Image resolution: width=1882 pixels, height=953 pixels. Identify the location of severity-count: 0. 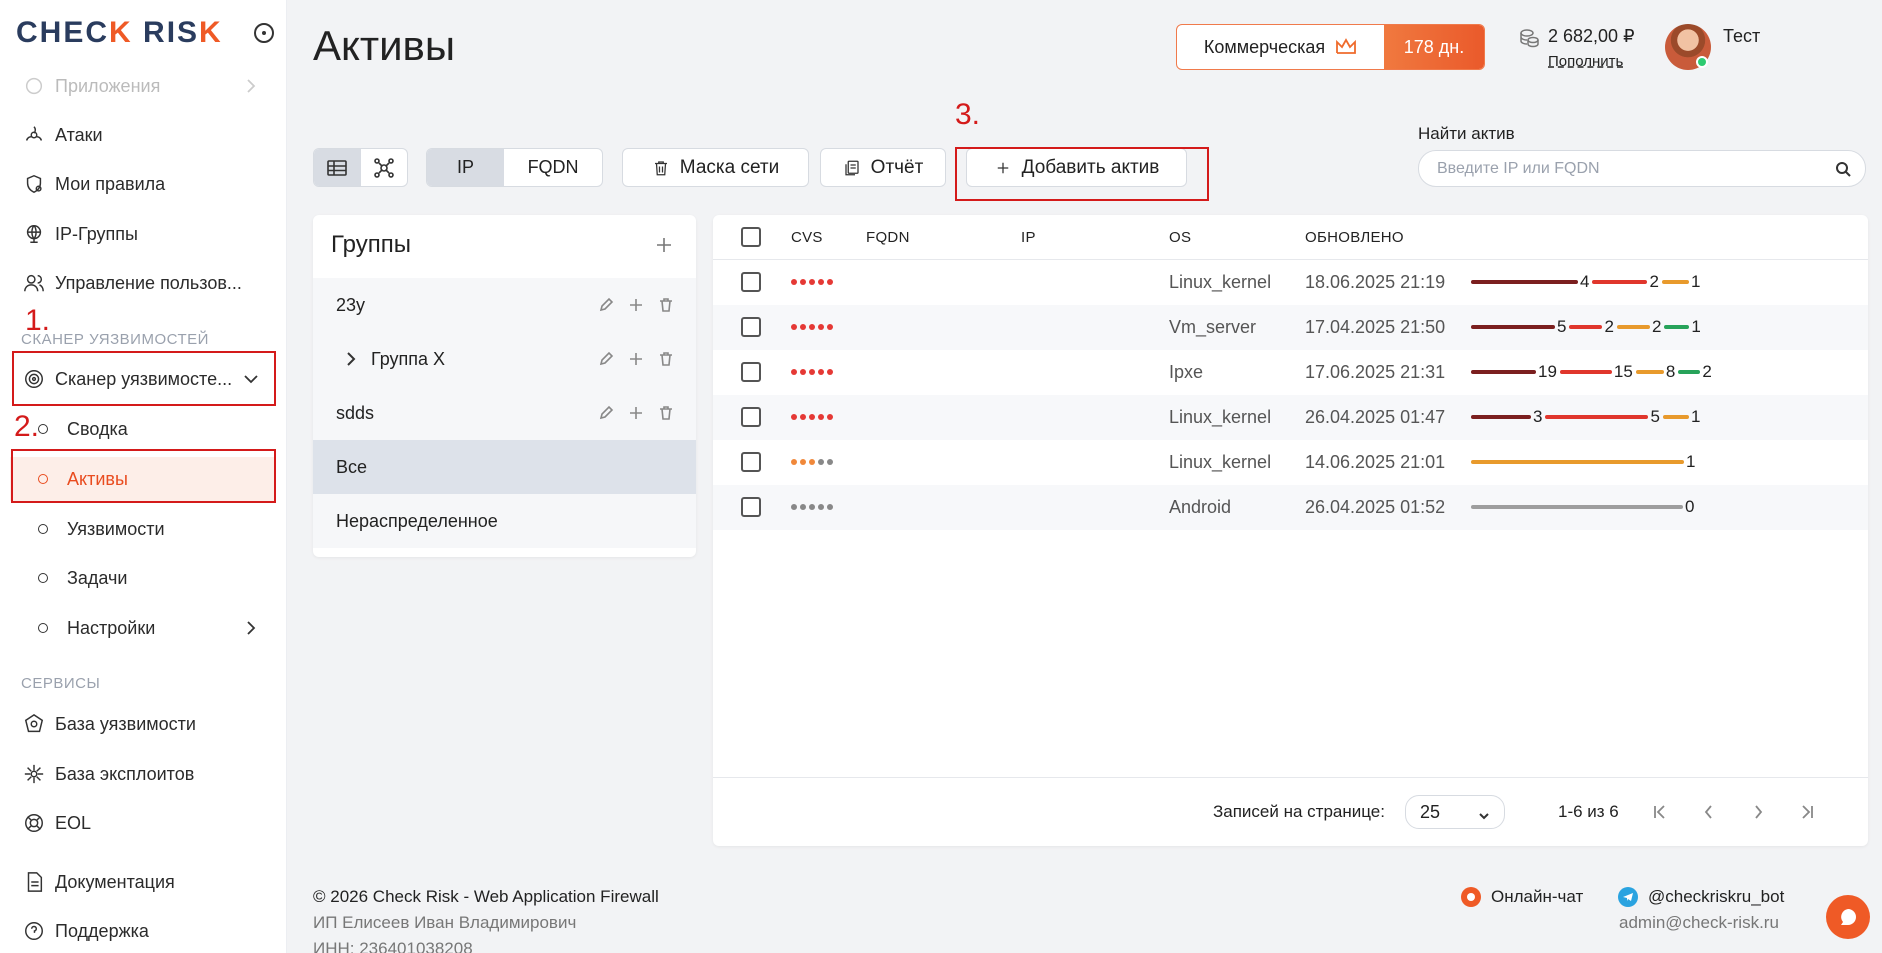
(1690, 506).